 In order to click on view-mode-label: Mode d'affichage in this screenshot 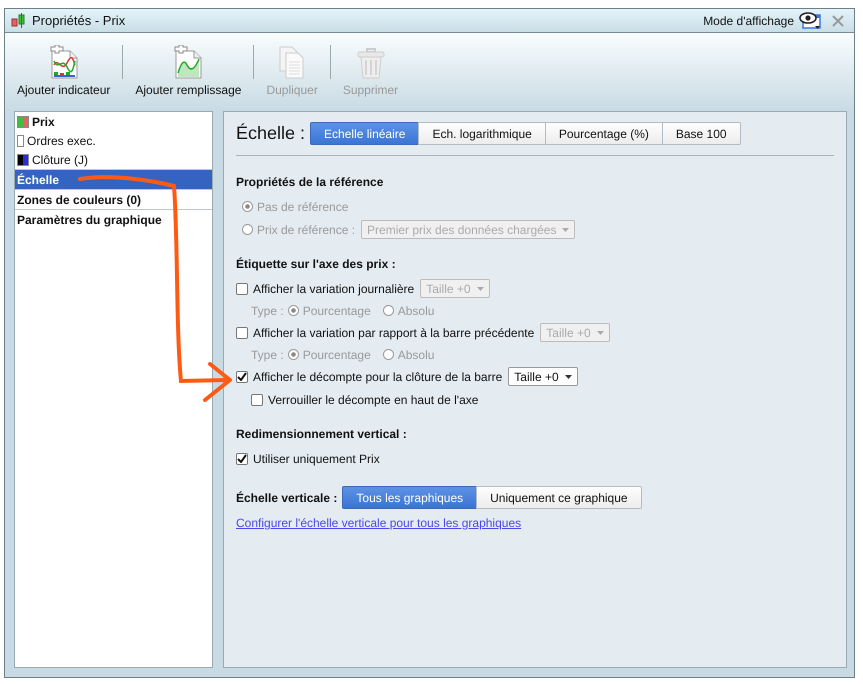, I will do `click(748, 21)`.